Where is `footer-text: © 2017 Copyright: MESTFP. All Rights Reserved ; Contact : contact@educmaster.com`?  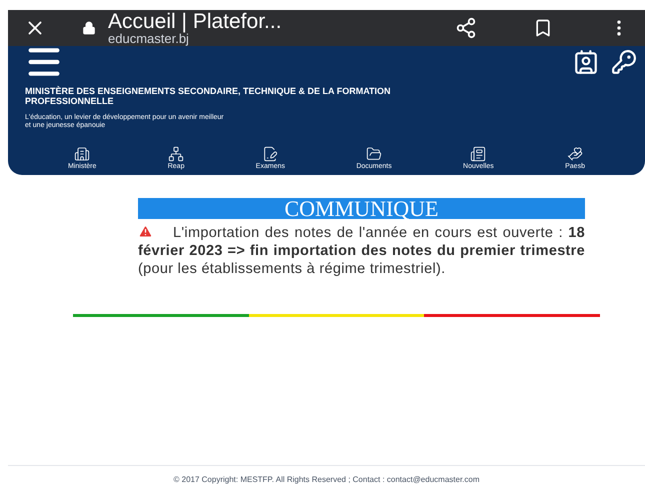 footer-text: © 2017 Copyright: MESTFP. All Rights Reserved ; Contact : contact@educmaster.com is located at coordinates (327, 479).